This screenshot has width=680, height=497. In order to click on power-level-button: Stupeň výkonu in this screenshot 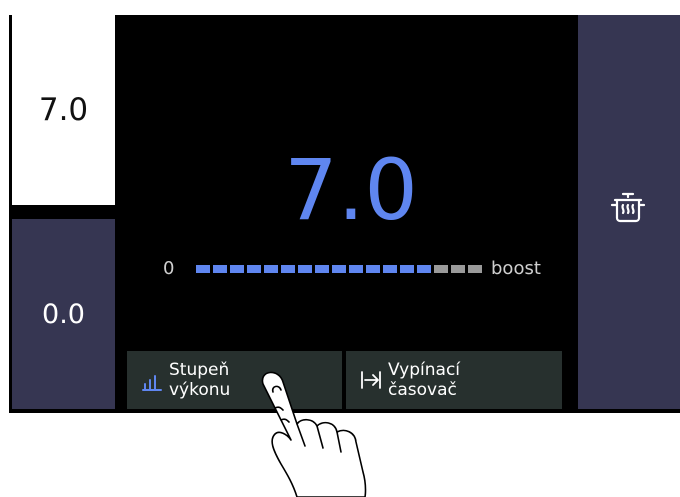, I will do `click(234, 380)`.